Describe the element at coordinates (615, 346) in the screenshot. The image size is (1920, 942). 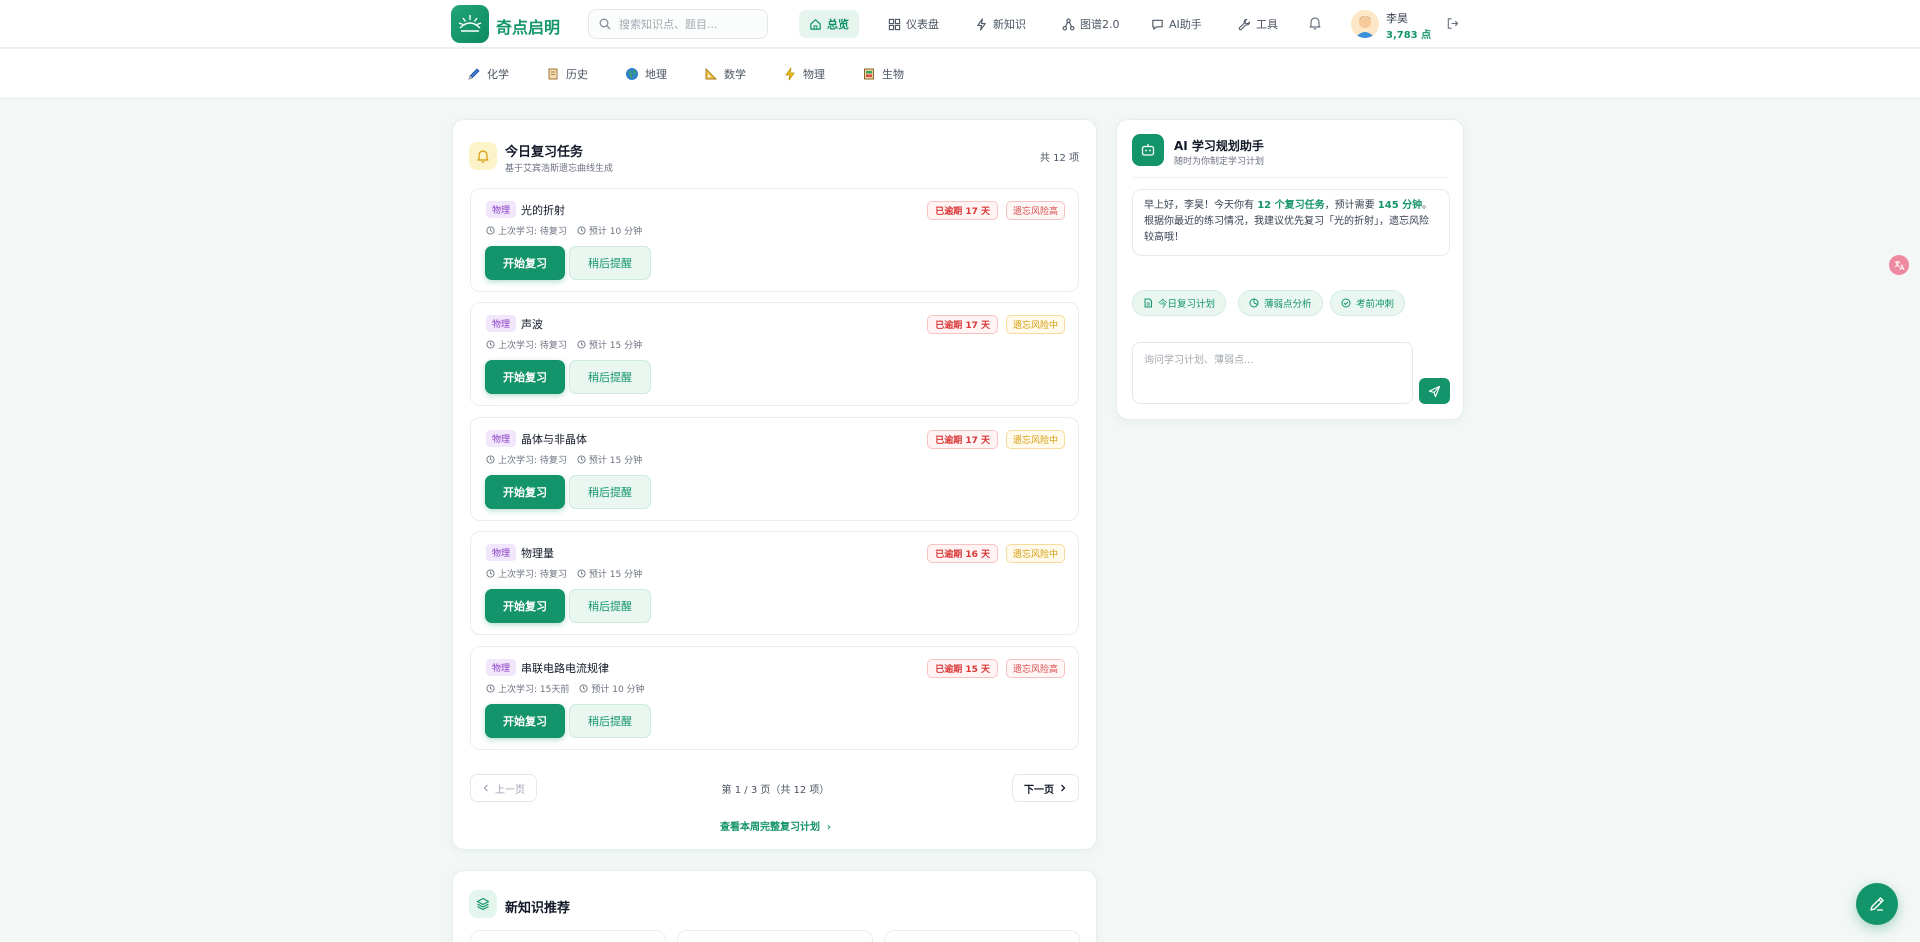
I see `estimate: 预计 15 分钟` at that location.